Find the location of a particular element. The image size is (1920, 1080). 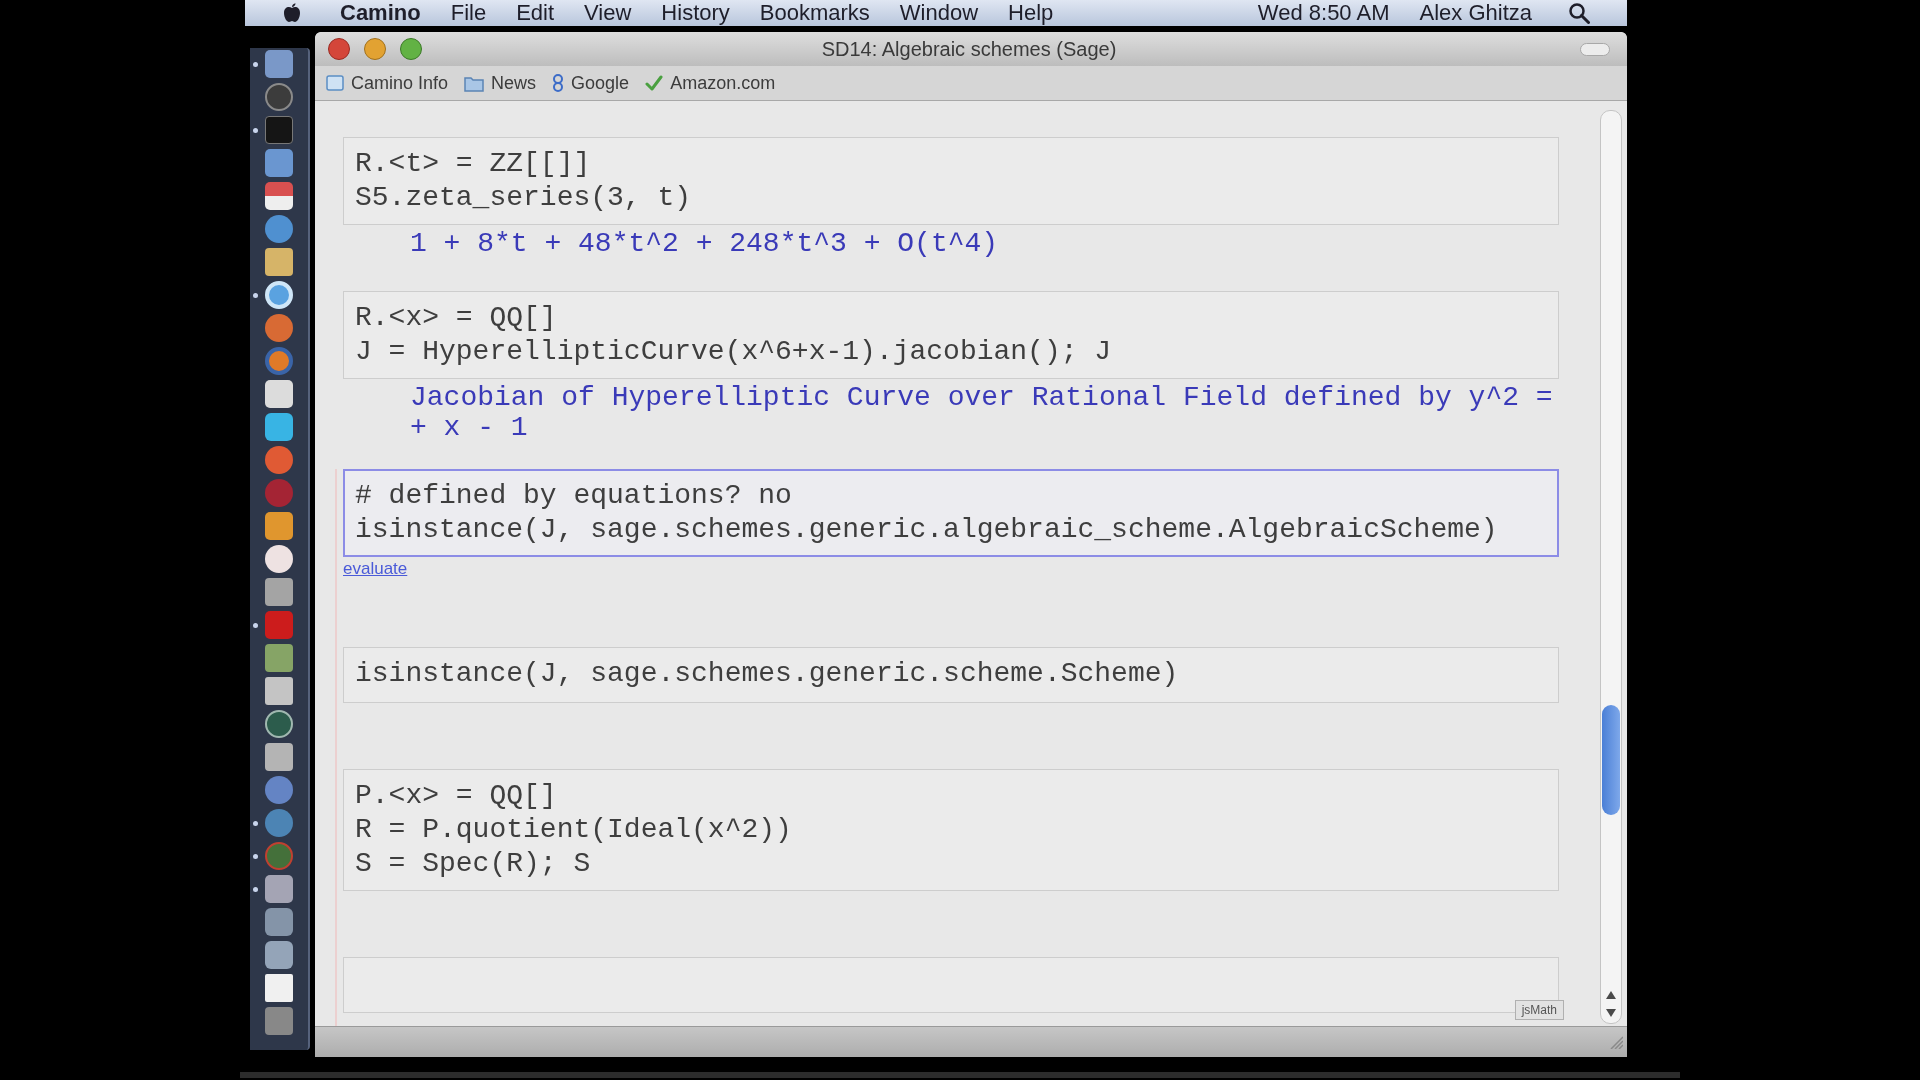

window-title: SD14: Algebraic schemes (Sage) is located at coordinates (969, 49).